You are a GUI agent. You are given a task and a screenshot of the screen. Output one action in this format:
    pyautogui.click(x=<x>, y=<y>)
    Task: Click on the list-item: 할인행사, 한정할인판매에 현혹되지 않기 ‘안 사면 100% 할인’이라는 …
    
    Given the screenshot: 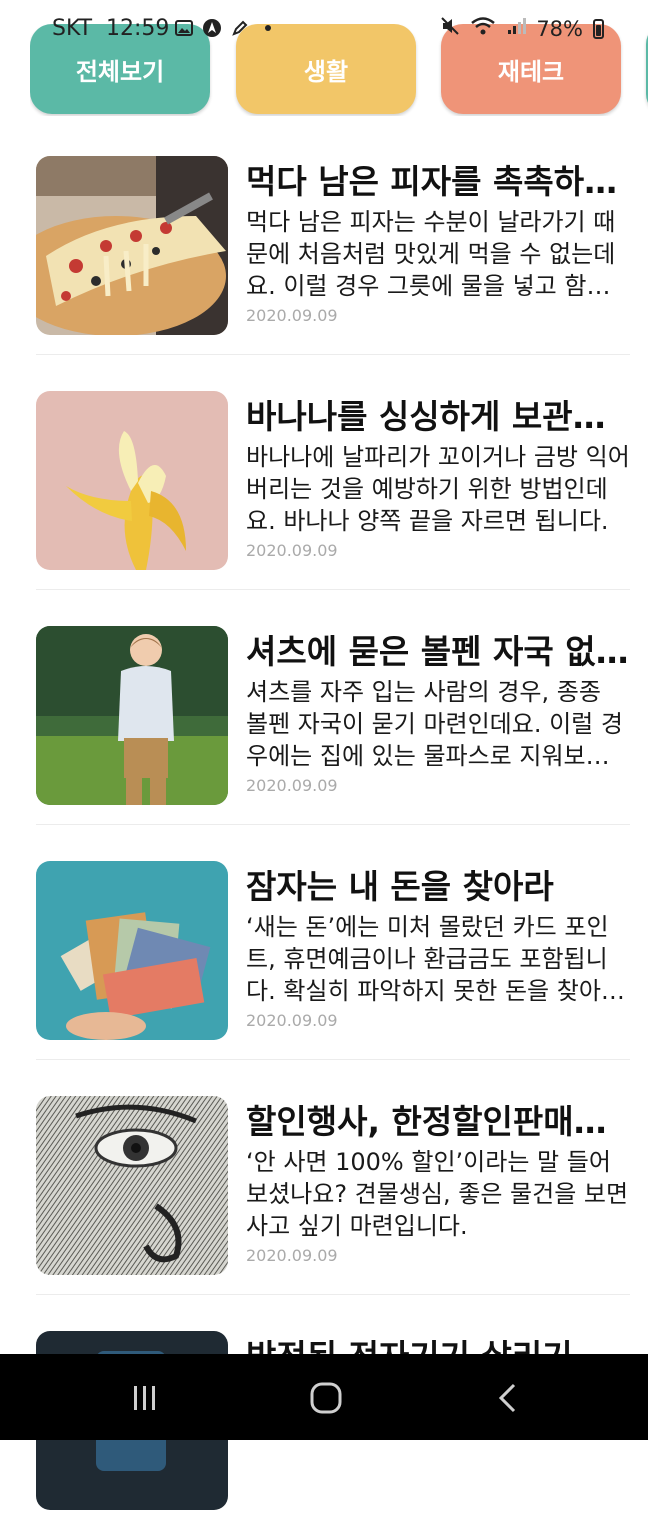 What is the action you would take?
    pyautogui.click(x=333, y=1177)
    